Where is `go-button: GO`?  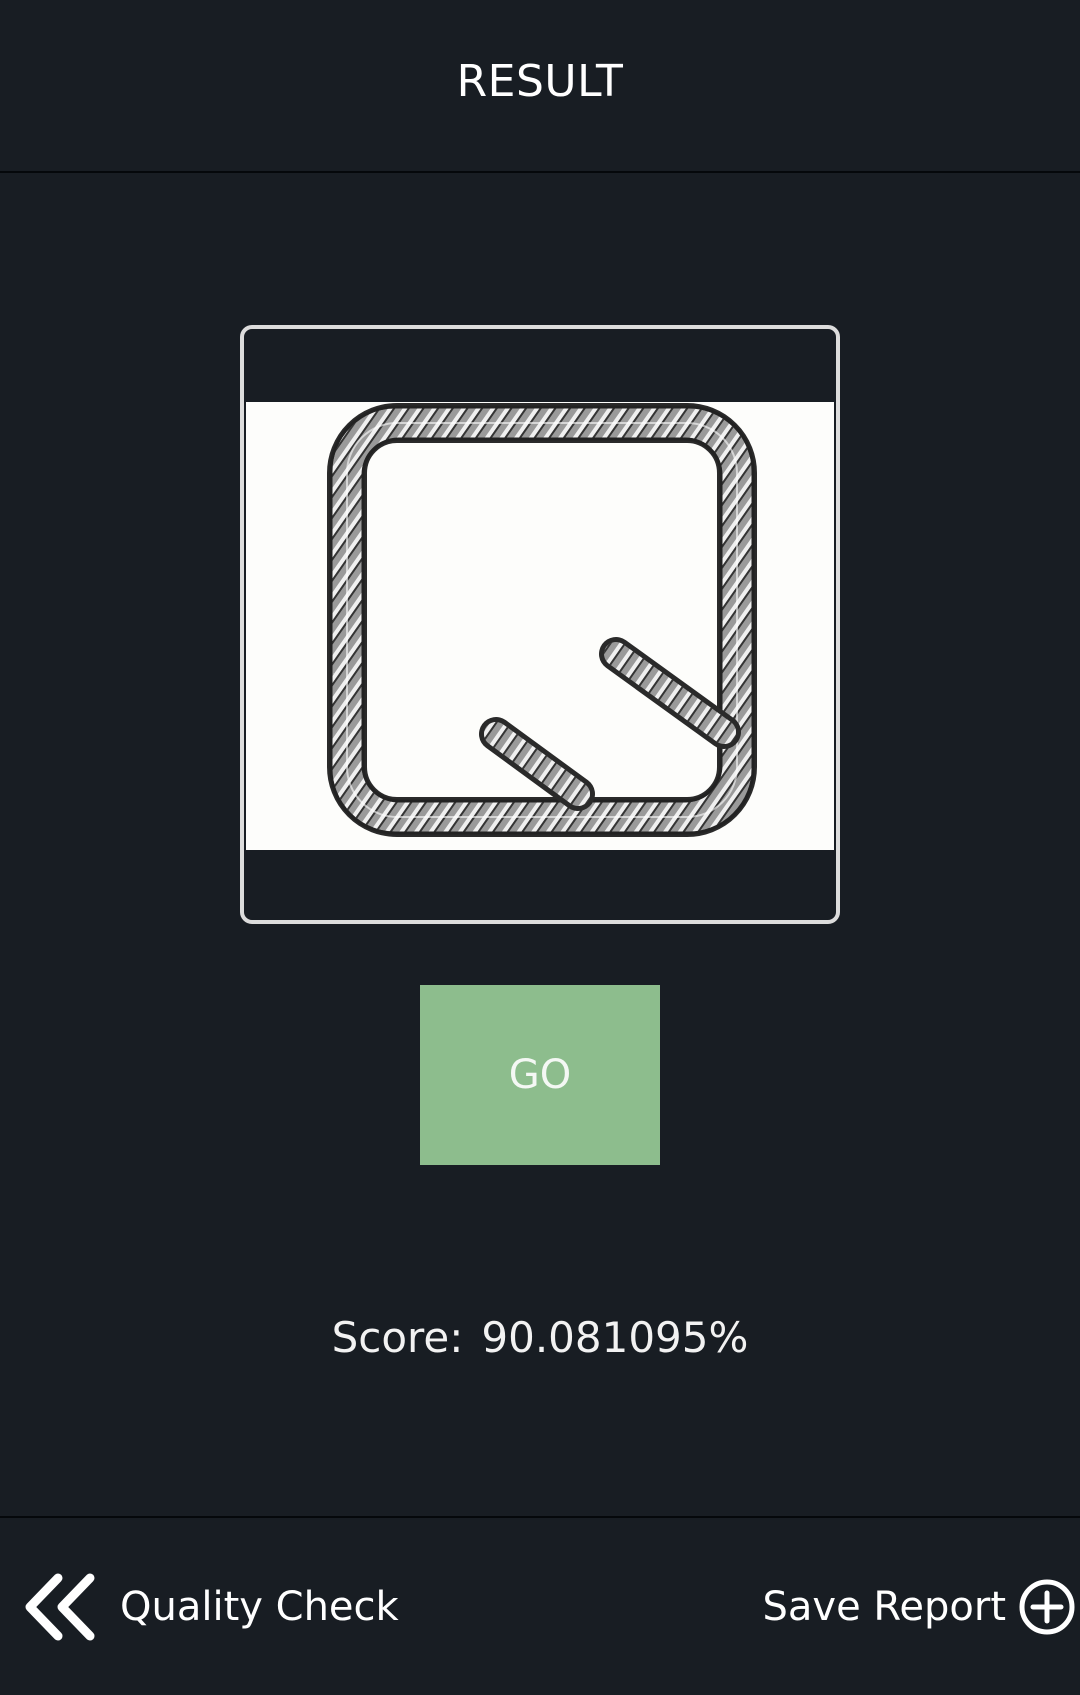 go-button: GO is located at coordinates (540, 1075).